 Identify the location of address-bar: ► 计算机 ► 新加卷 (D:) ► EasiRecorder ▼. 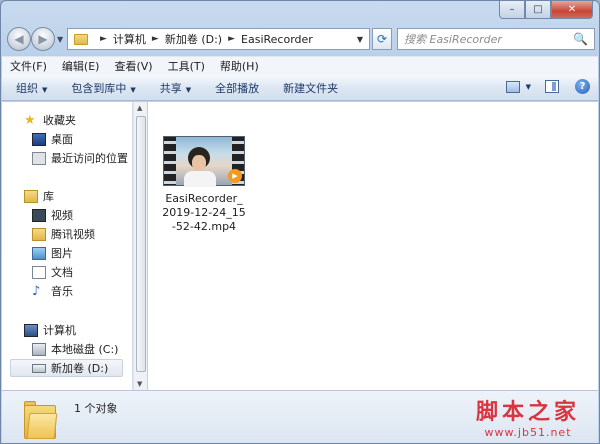
(218, 39).